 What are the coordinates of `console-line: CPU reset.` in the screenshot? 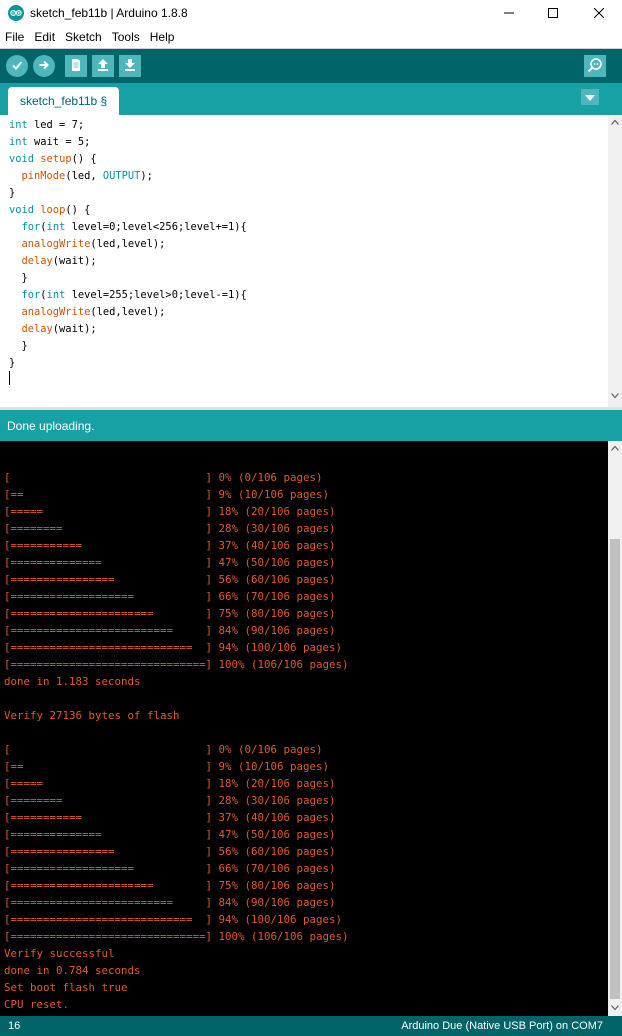 It's located at (37, 1004).